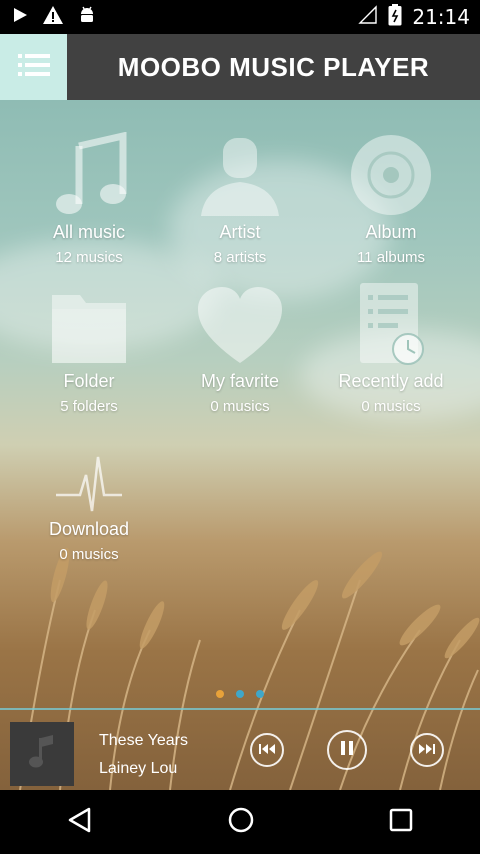 The width and height of the screenshot is (480, 854). I want to click on category-label: All music, so click(88, 232).